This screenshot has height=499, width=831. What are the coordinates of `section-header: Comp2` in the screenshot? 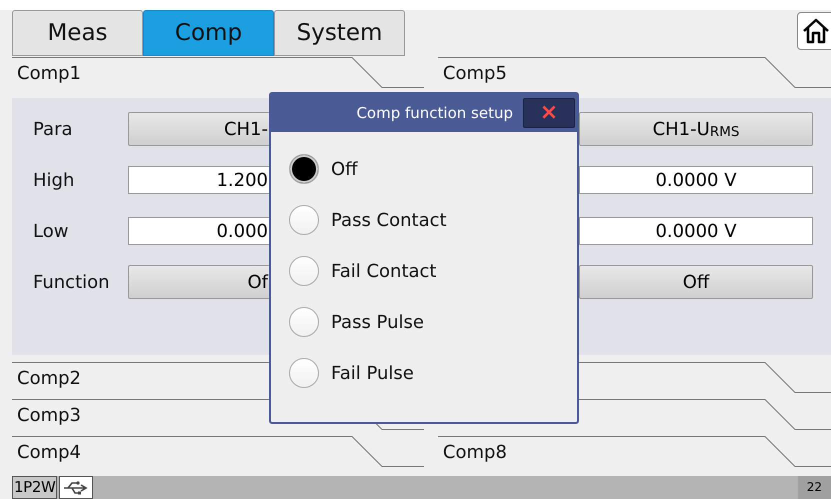 It's located at (49, 378).